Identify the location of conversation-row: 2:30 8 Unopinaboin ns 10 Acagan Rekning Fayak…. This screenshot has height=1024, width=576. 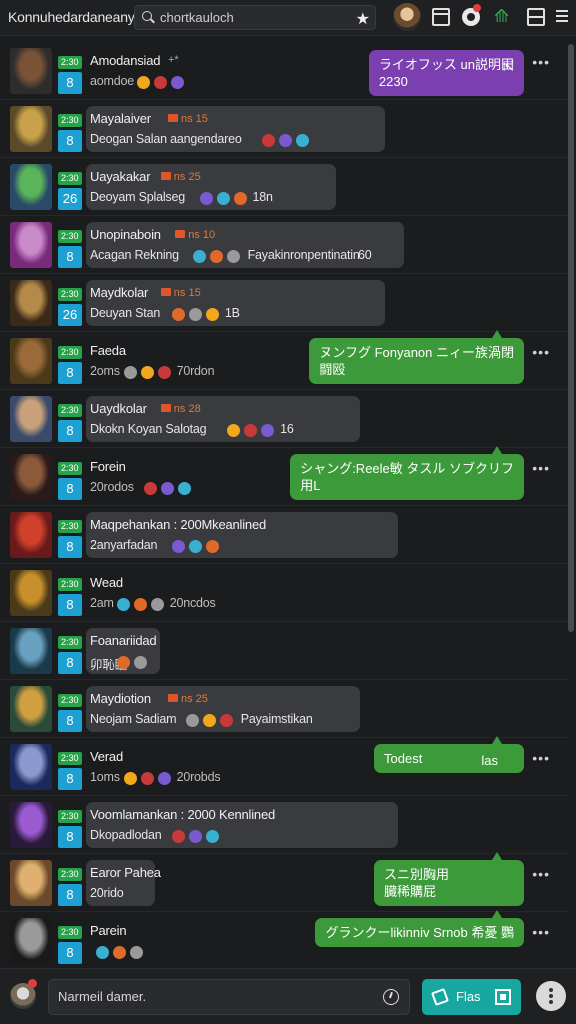
(284, 245).